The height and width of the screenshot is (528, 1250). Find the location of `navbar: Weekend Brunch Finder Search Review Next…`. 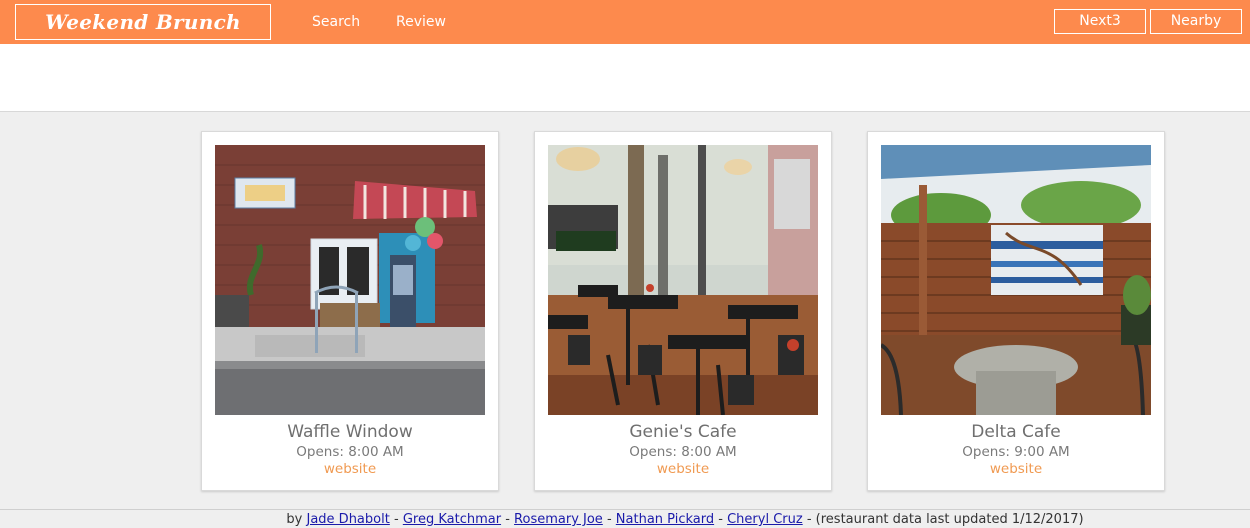

navbar: Weekend Brunch Finder Search Review Next… is located at coordinates (625, 34).